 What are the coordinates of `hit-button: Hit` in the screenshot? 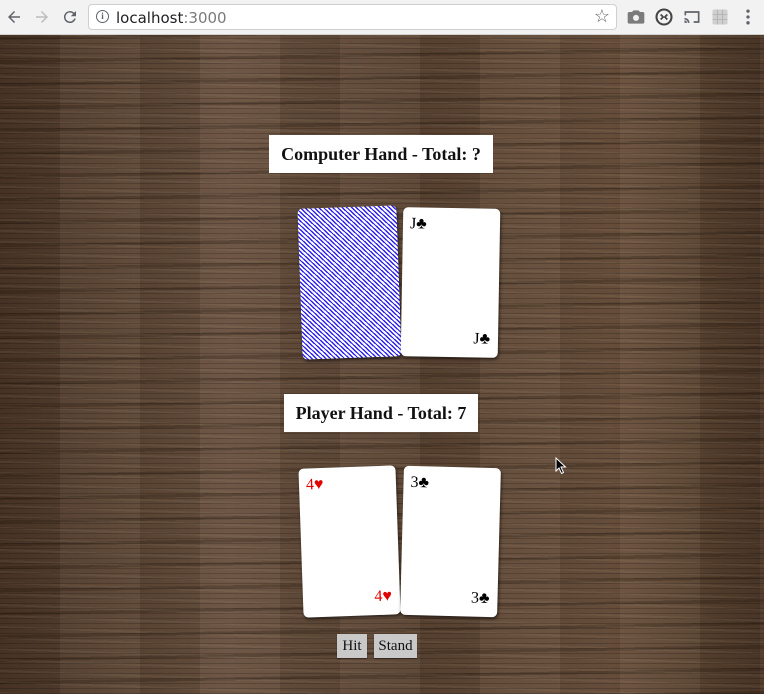 It's located at (352, 646).